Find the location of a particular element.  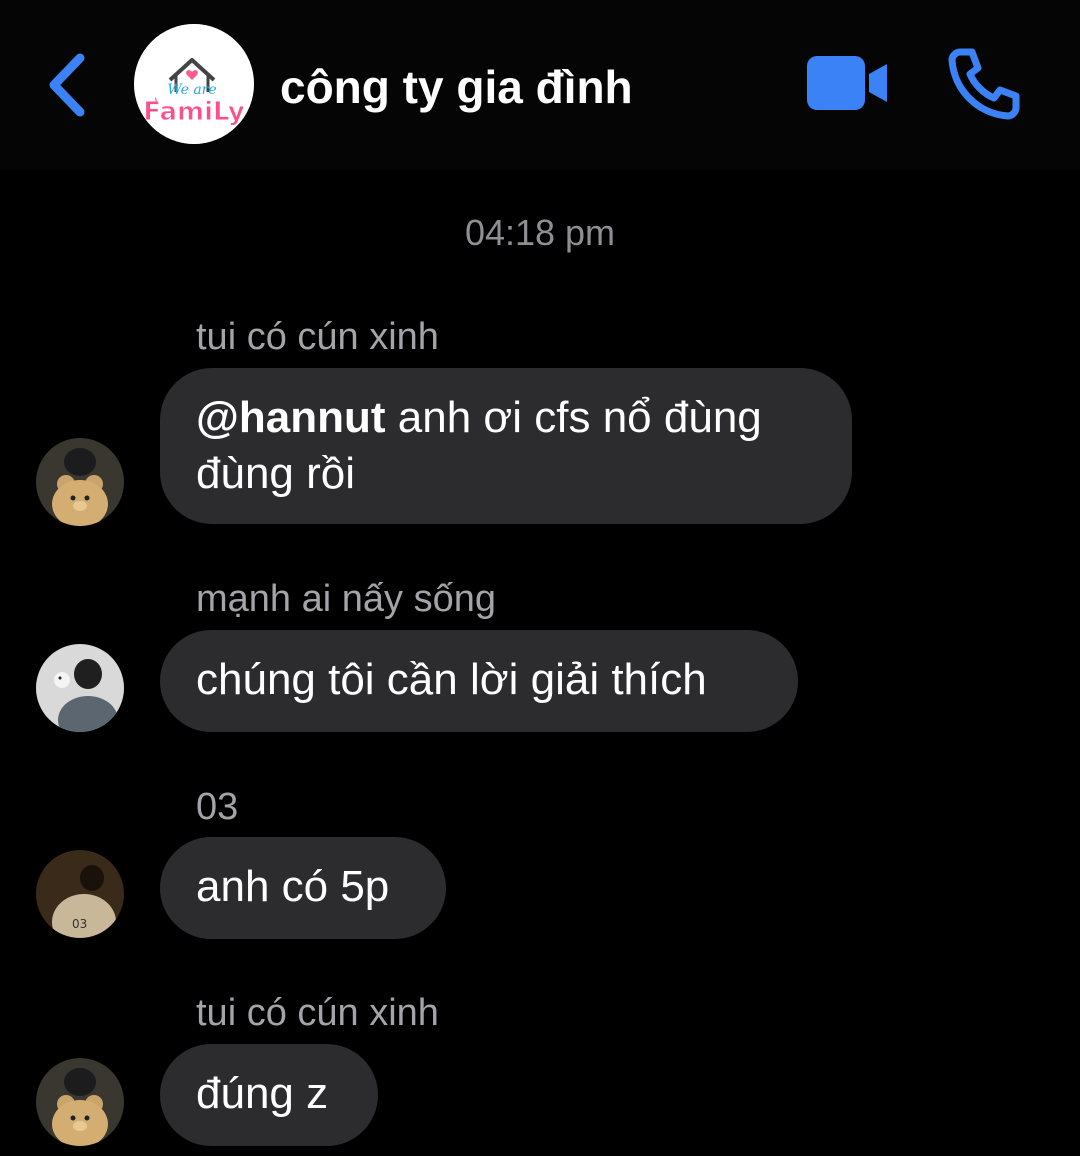

user-photo-person is located at coordinates (80, 688).